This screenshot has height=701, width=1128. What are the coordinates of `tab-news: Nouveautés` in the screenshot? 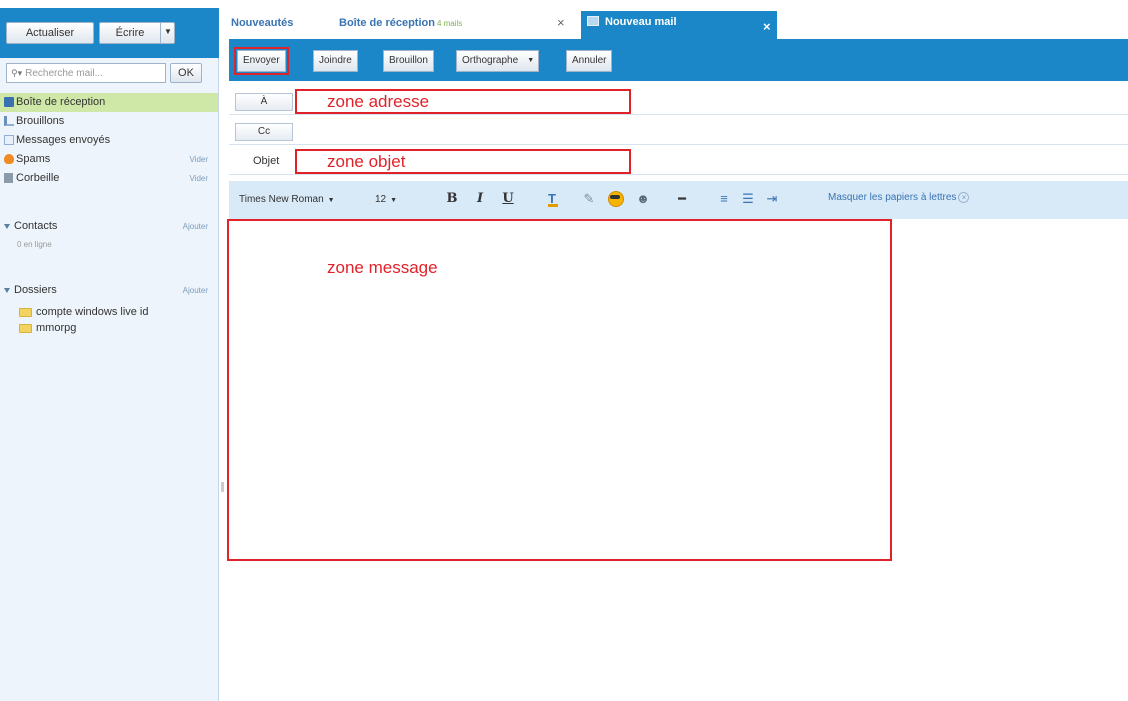 It's located at (262, 26).